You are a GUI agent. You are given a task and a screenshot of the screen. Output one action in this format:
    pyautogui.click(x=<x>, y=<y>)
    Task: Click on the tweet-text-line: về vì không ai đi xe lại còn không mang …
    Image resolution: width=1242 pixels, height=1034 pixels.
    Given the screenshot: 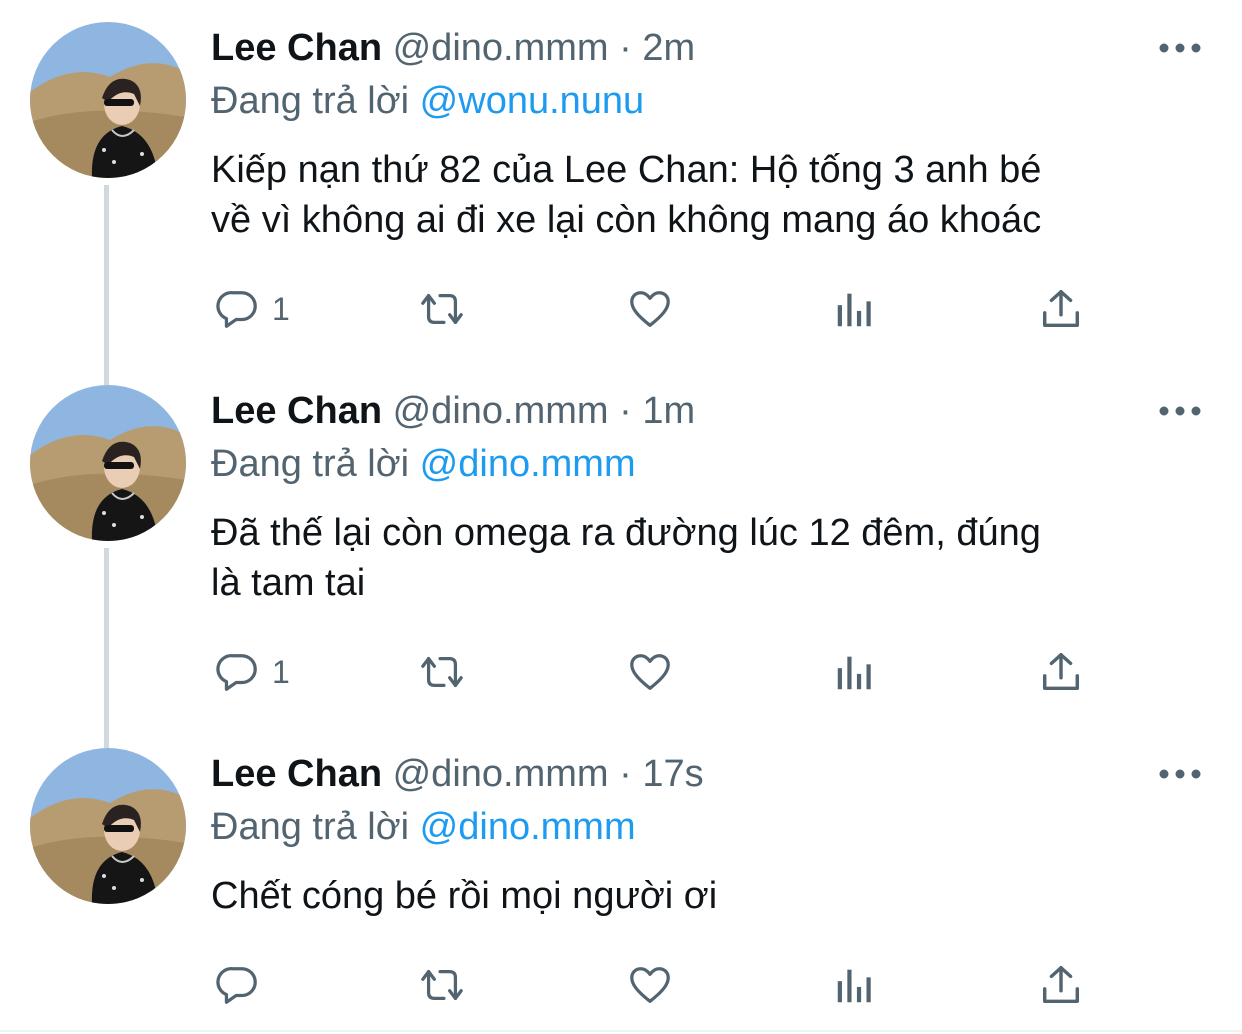 What is the action you would take?
    pyautogui.click(x=626, y=220)
    